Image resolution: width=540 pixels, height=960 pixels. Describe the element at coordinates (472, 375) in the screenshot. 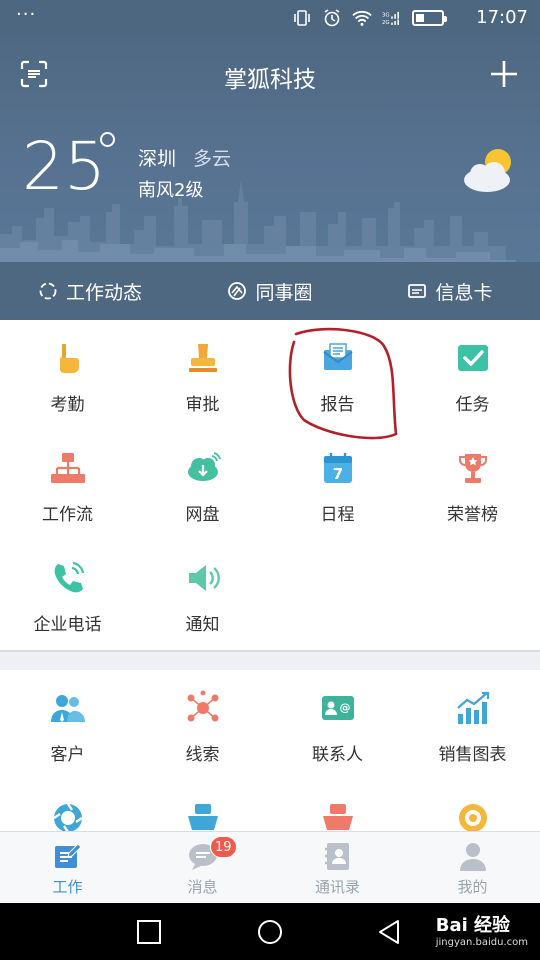

I see `app-task: 任务` at that location.